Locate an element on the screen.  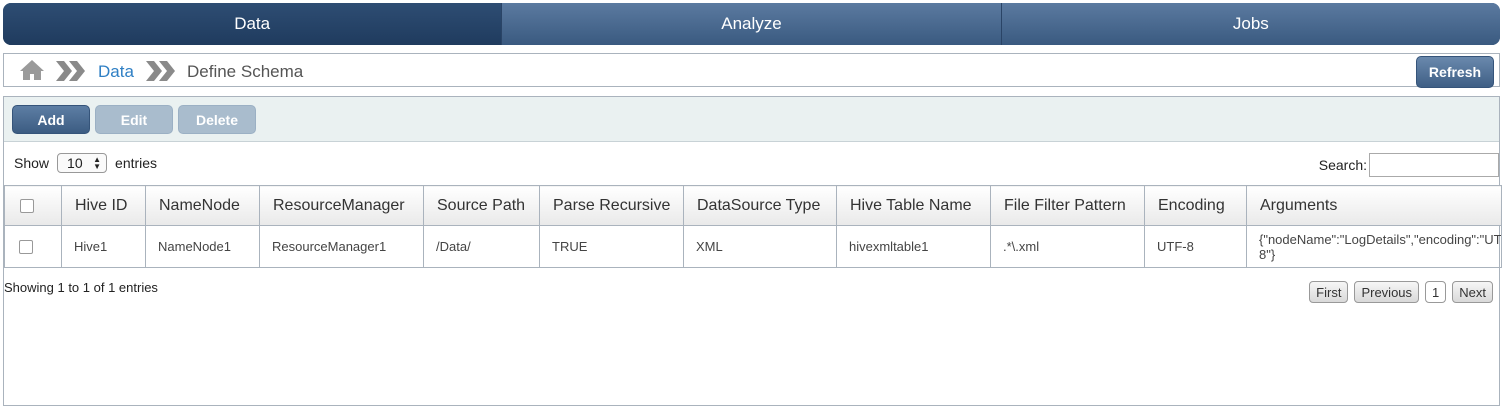
breadcrumb-link-data: Data is located at coordinates (116, 72).